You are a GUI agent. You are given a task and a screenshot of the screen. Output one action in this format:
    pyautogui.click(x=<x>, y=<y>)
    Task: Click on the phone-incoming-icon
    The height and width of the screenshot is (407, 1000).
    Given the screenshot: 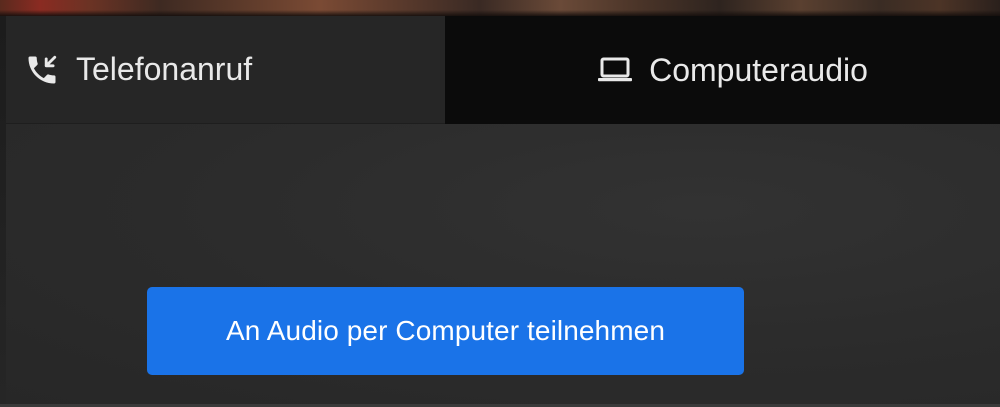 What is the action you would take?
    pyautogui.click(x=42, y=70)
    